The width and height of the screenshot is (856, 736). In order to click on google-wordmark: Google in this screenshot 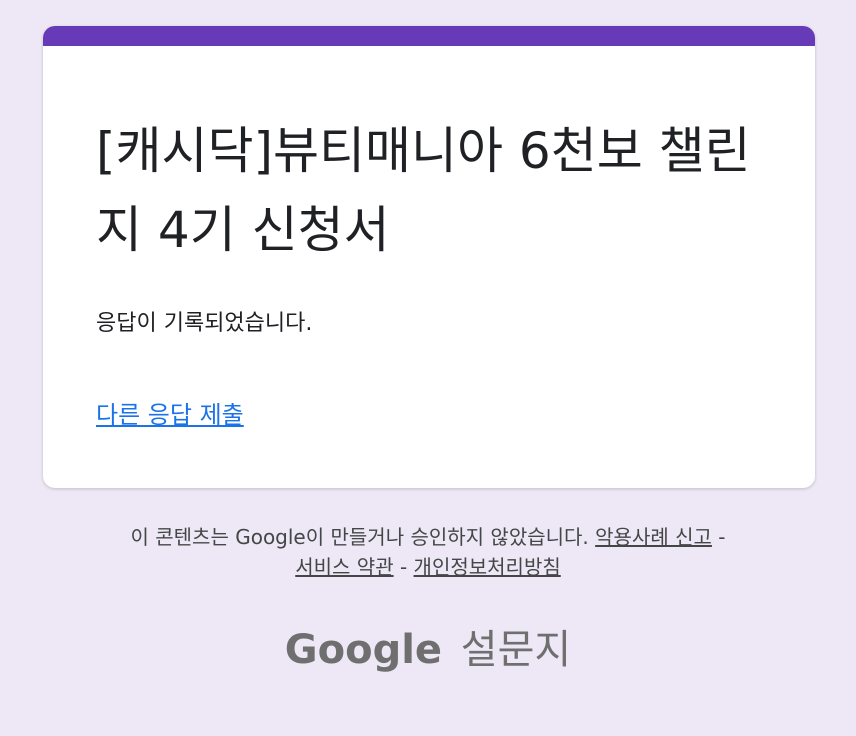, I will do `click(363, 650)`.